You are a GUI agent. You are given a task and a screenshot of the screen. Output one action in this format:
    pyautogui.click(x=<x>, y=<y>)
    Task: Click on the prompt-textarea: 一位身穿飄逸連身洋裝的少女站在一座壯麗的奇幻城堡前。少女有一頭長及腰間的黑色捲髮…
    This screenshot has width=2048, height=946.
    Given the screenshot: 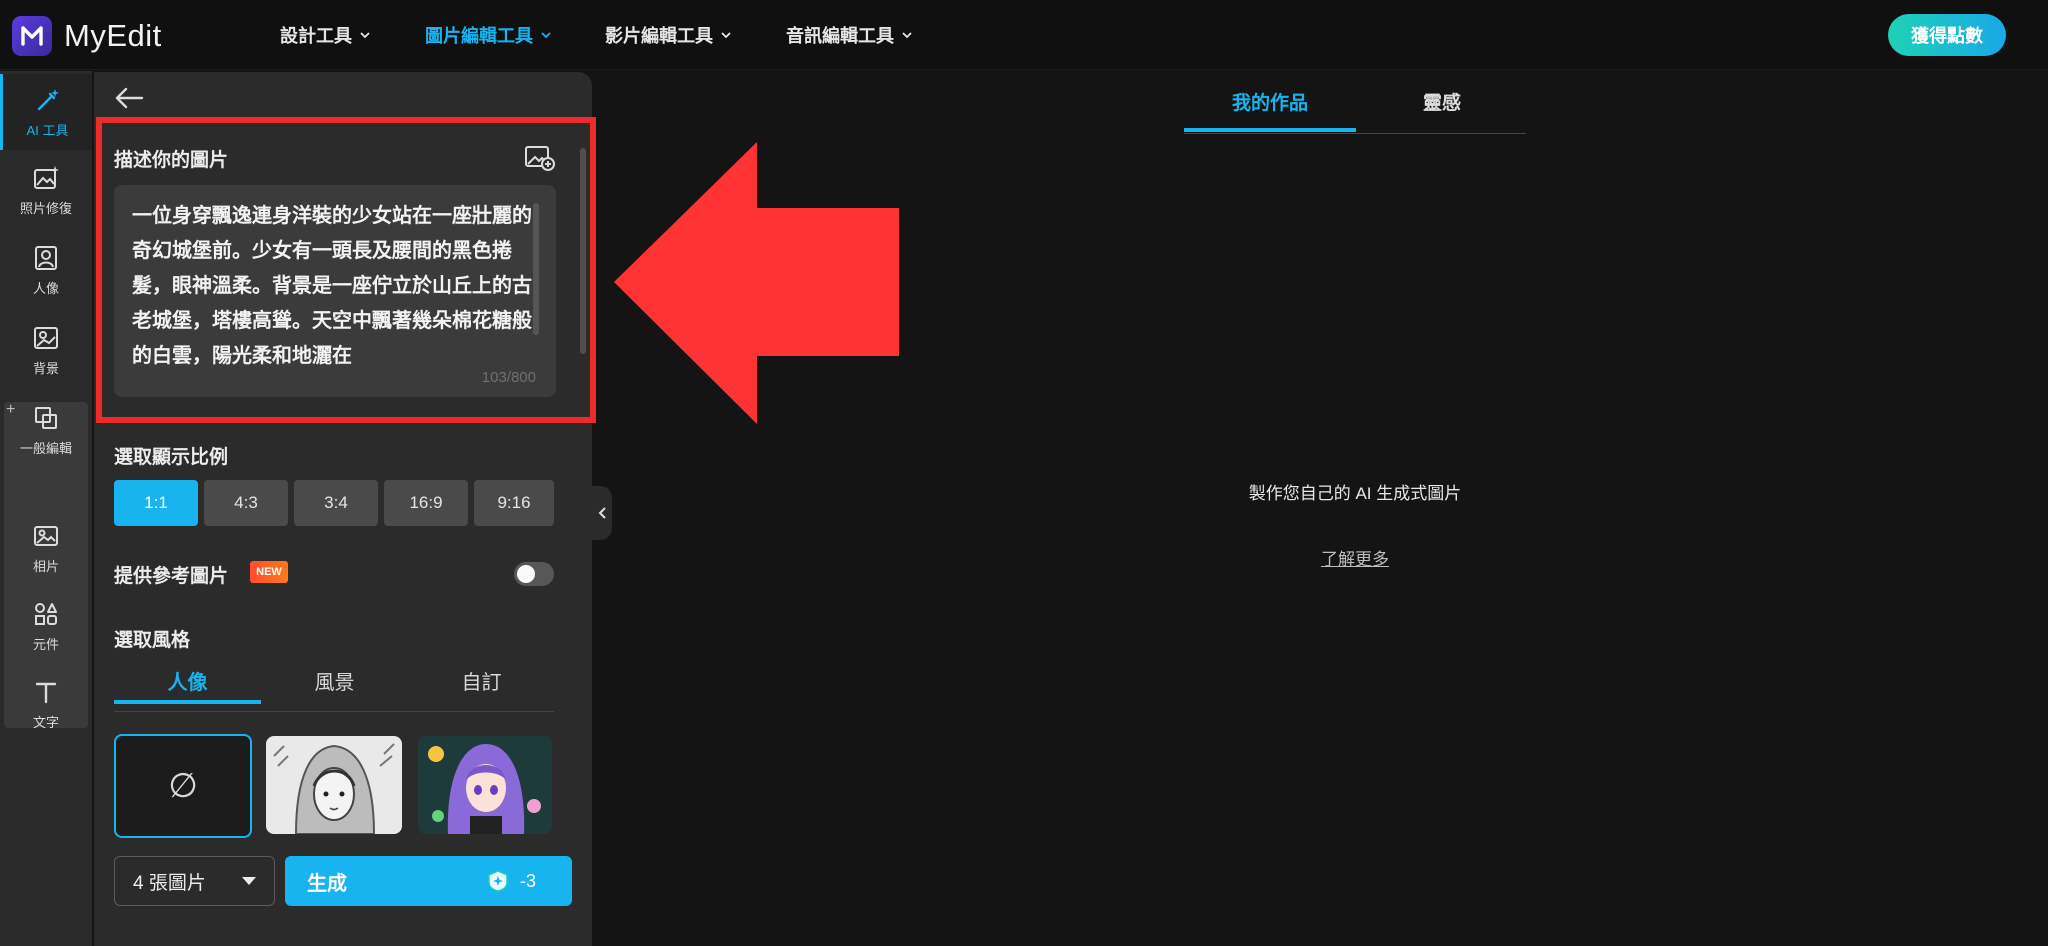 What is the action you would take?
    pyautogui.click(x=335, y=291)
    